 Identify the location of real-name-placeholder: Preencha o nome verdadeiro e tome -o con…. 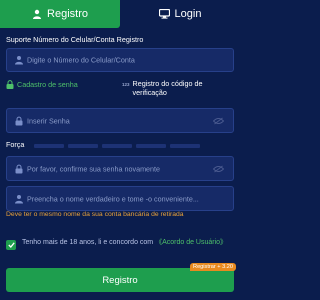
(113, 198).